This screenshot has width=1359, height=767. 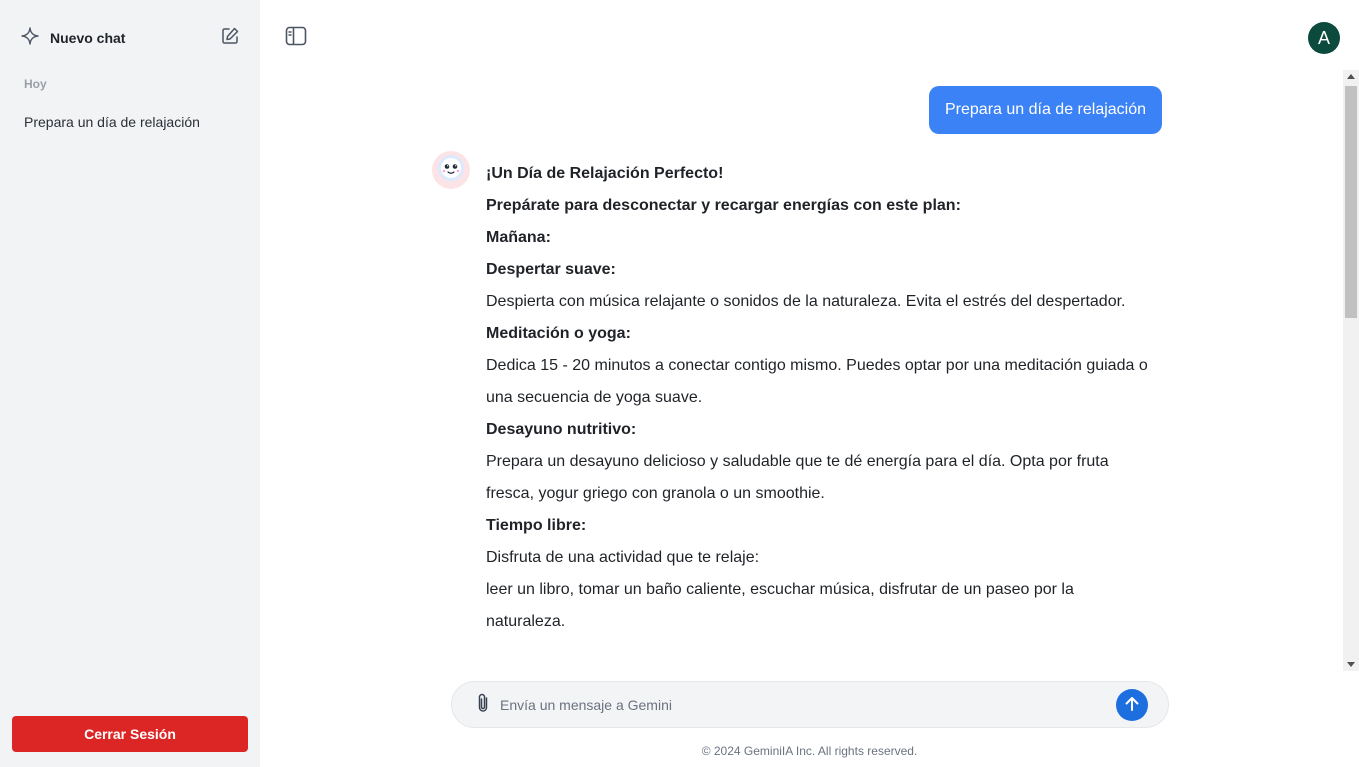 What do you see at coordinates (551, 269) in the screenshot?
I see `bot-heading-wake: Despertar suave:` at bounding box center [551, 269].